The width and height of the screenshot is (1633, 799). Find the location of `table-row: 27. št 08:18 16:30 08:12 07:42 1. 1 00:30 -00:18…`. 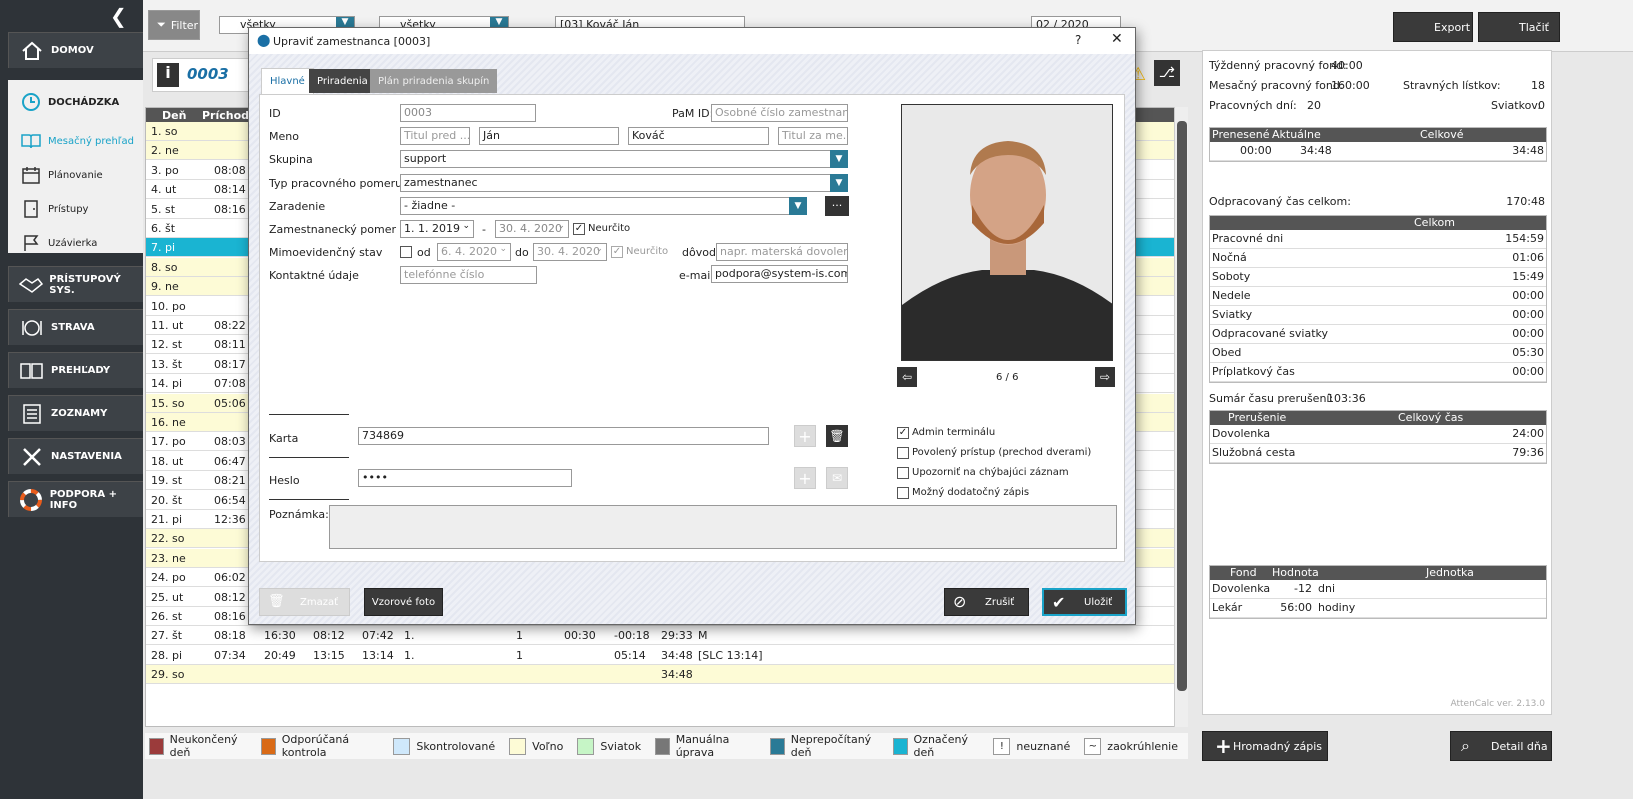

table-row: 27. št 08:18 16:30 08:12 07:42 1. 1 00:30 -00:18… is located at coordinates (661, 636).